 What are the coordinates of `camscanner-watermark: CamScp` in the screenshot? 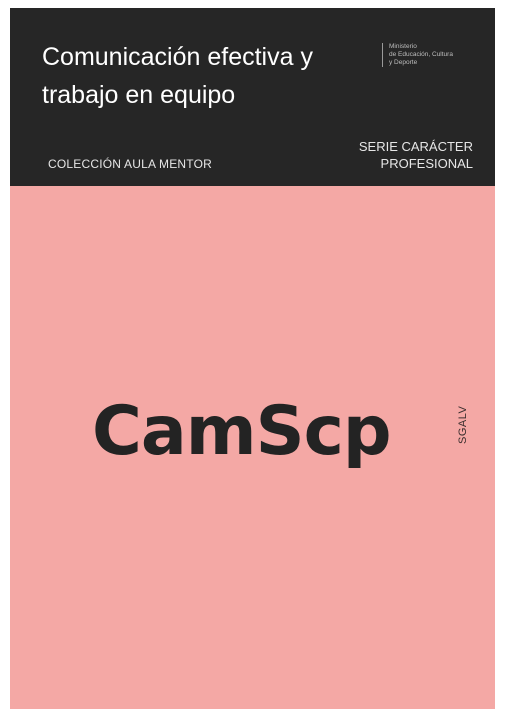 It's located at (242, 431).